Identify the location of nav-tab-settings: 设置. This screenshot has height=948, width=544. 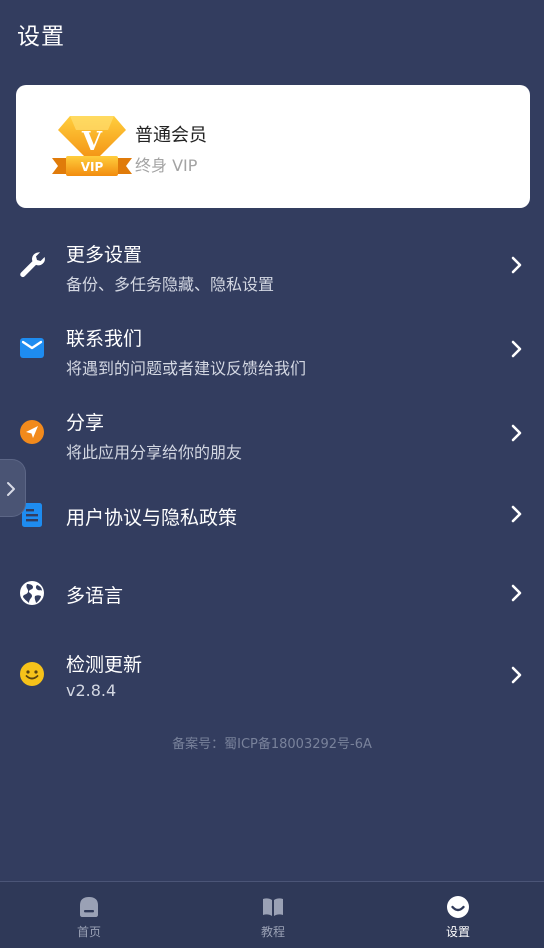
(458, 915).